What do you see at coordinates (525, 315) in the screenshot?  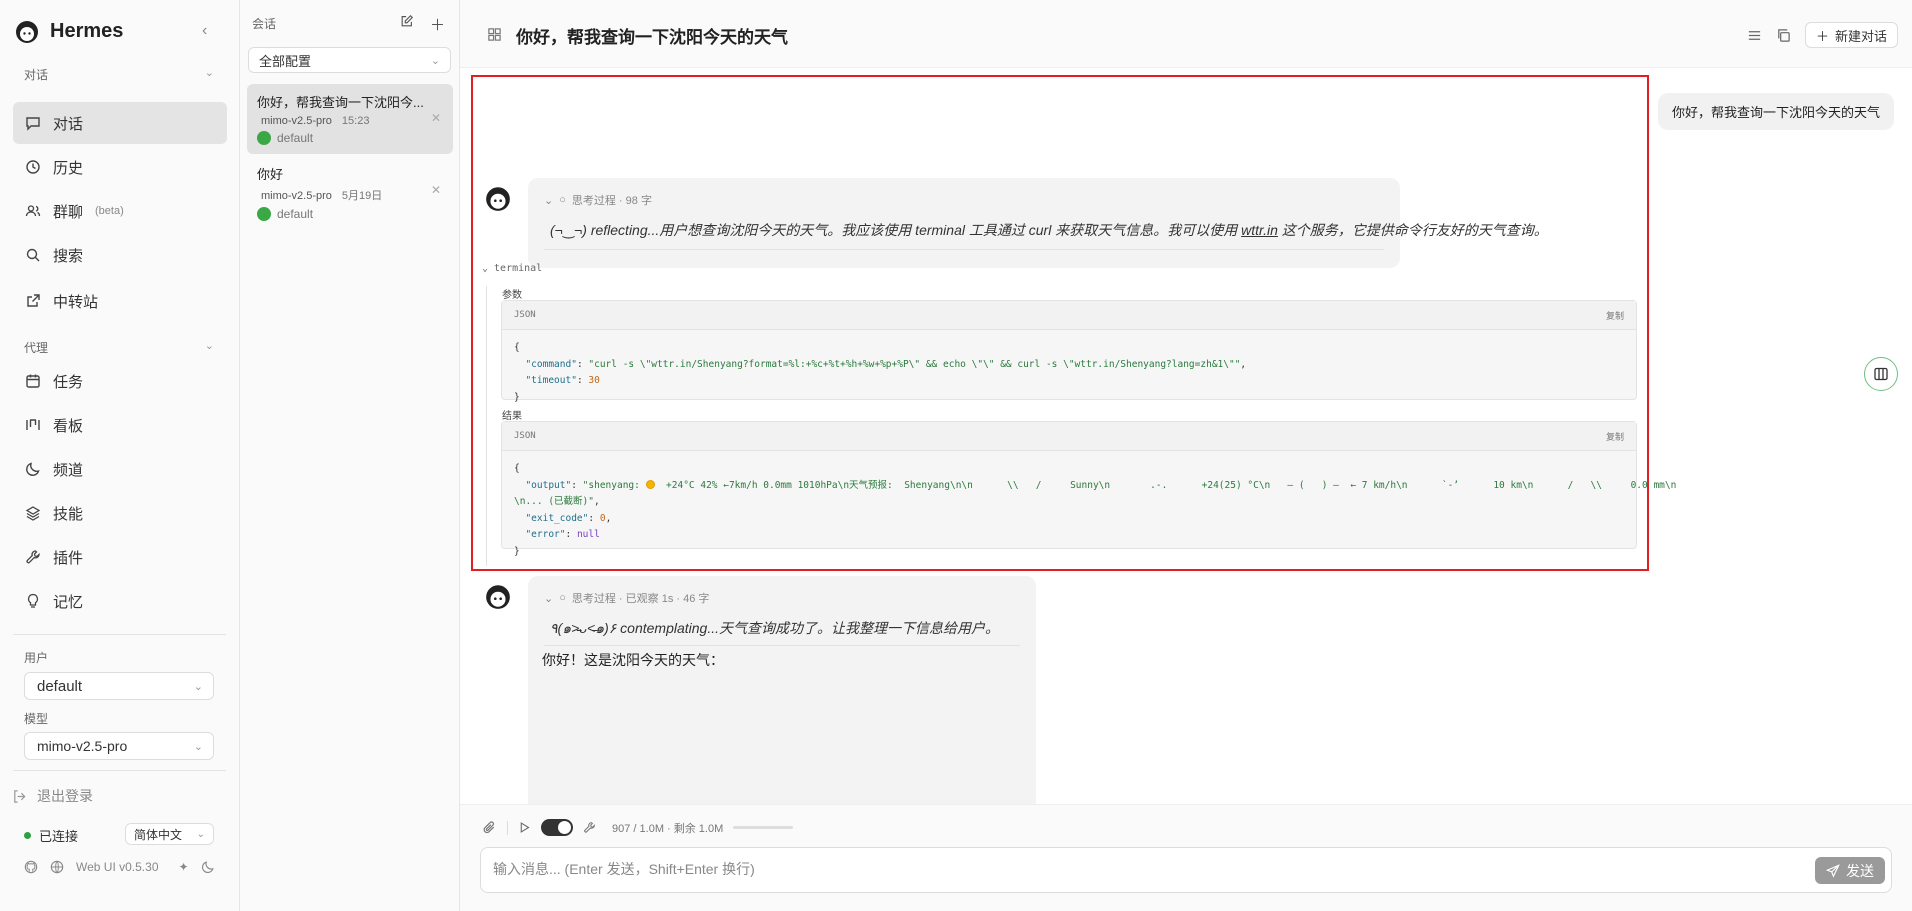 I see `code-lang: JSON` at bounding box center [525, 315].